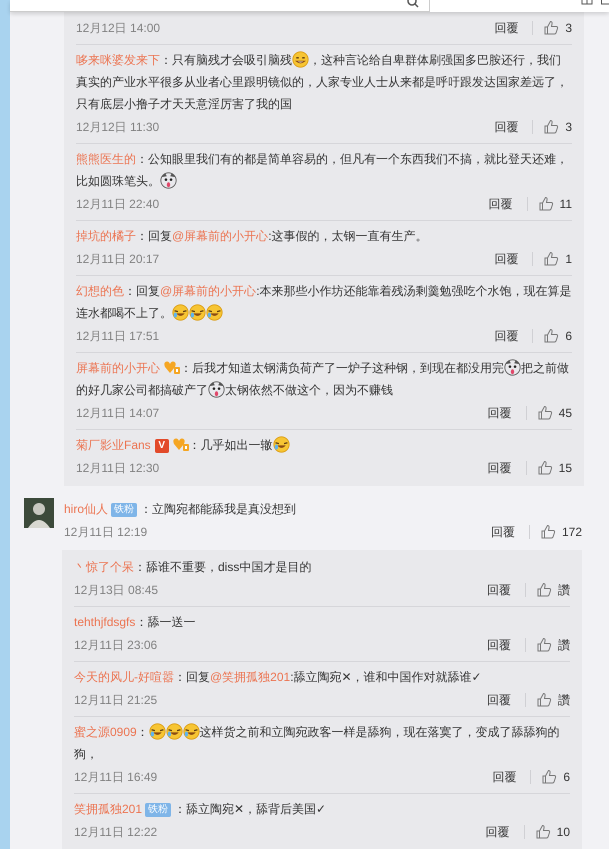 The width and height of the screenshot is (609, 849). What do you see at coordinates (116, 645) in the screenshot?
I see `timestamp: 12月11日 23:06` at bounding box center [116, 645].